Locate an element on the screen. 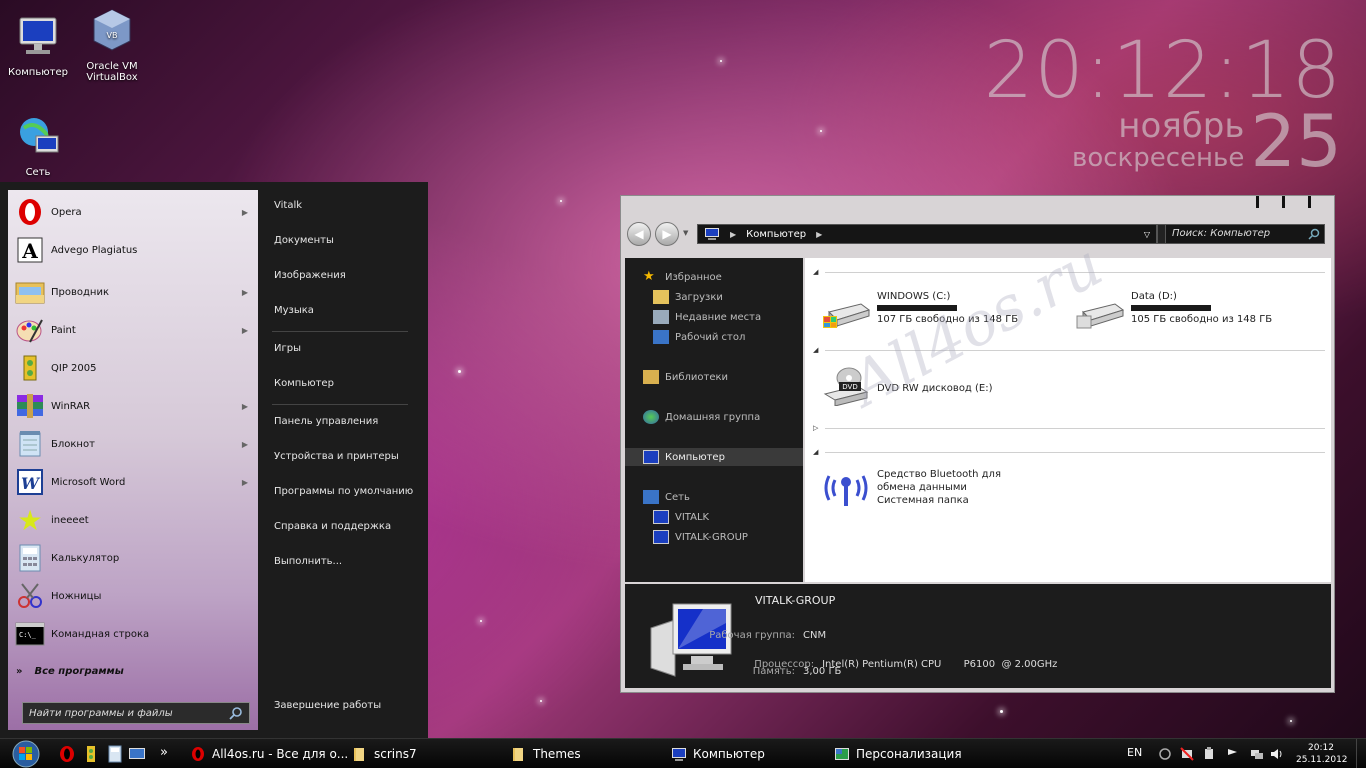  drive-d-free: 105 ГБ свободно из 148 ГБ is located at coordinates (1202, 319).